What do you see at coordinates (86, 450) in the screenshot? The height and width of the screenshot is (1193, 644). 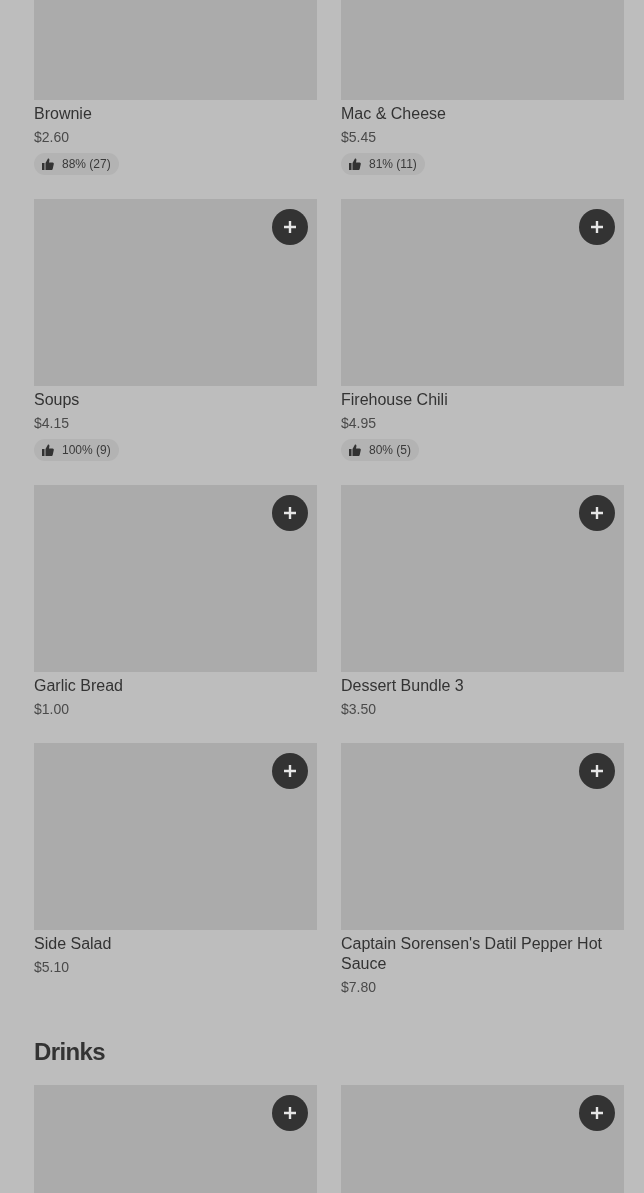 I see `rating-text: 100% (9)` at bounding box center [86, 450].